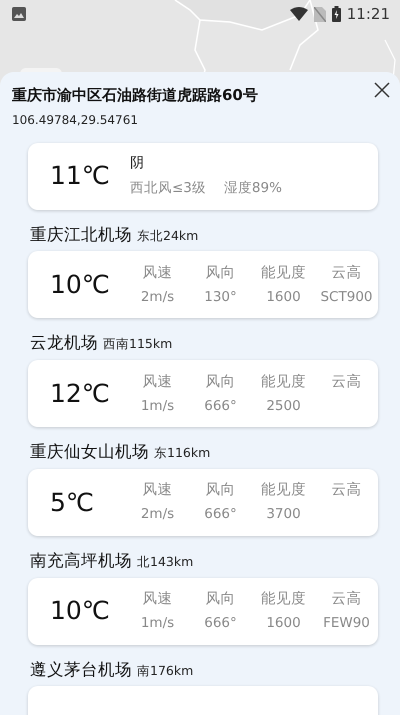  What do you see at coordinates (72, 502) in the screenshot?
I see `temperature-text: 5℃` at bounding box center [72, 502].